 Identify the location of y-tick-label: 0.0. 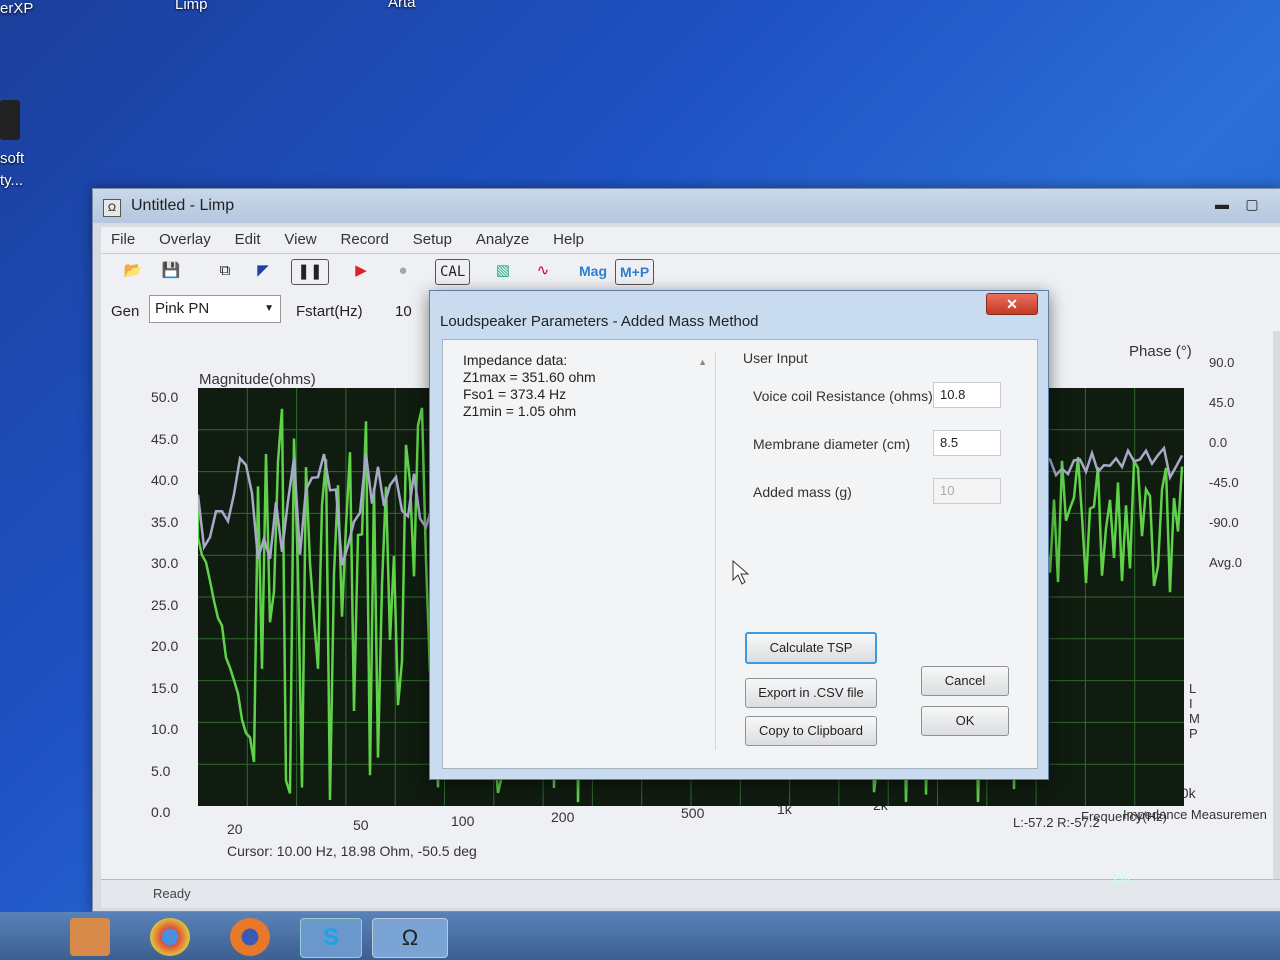
(161, 812).